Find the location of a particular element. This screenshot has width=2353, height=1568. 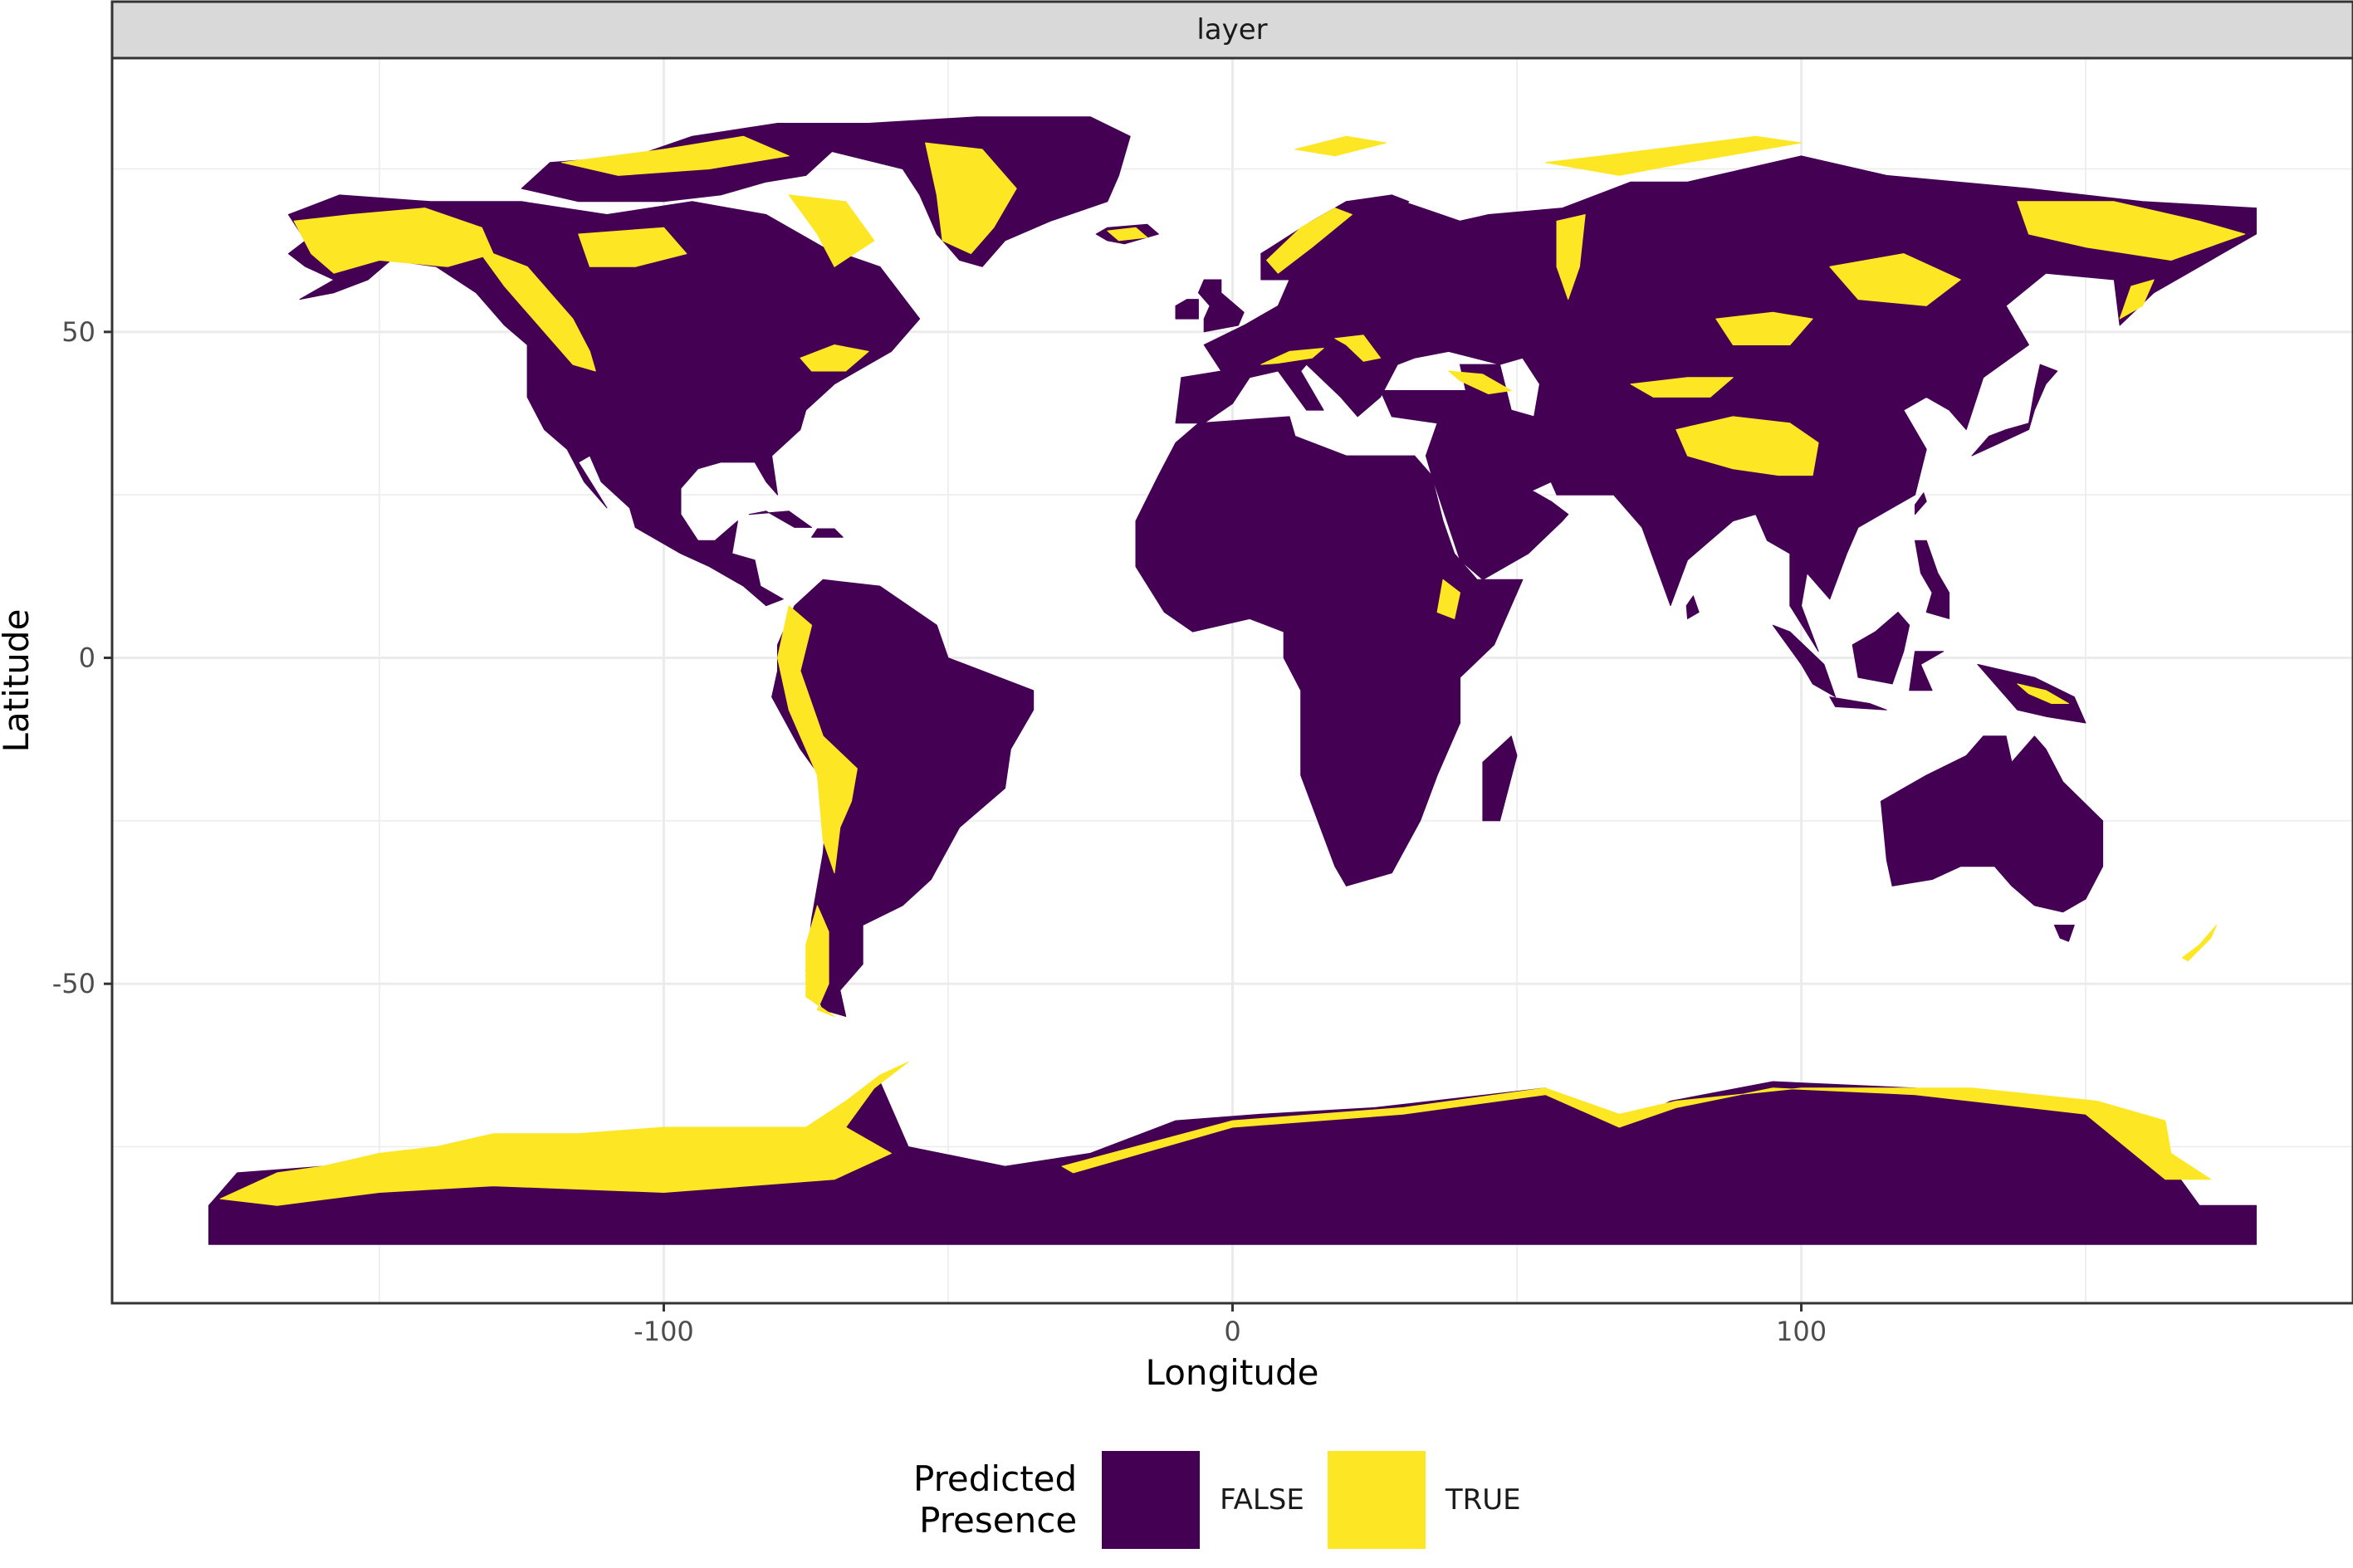

y-tick-label: 50 is located at coordinates (78, 332).